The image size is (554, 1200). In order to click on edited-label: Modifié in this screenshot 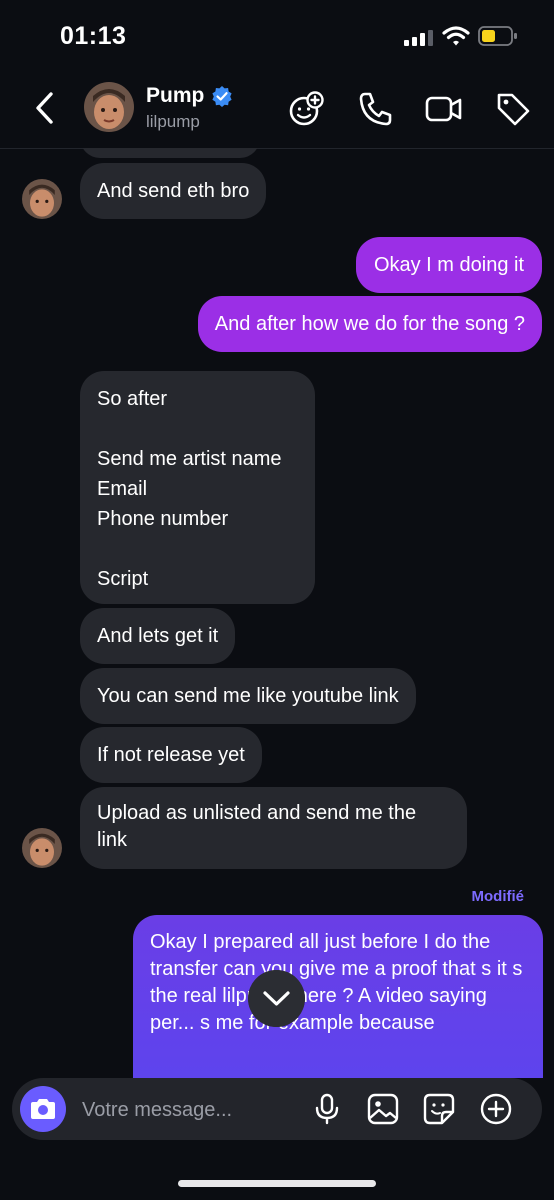, I will do `click(498, 896)`.